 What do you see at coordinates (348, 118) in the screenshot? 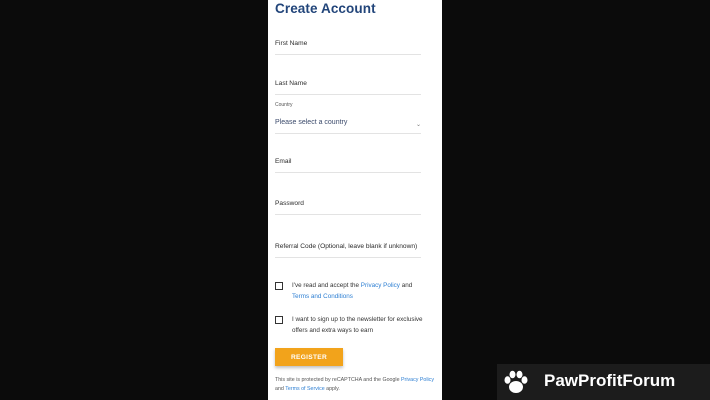
I see `country-select: Country Please select a country ⌄` at bounding box center [348, 118].